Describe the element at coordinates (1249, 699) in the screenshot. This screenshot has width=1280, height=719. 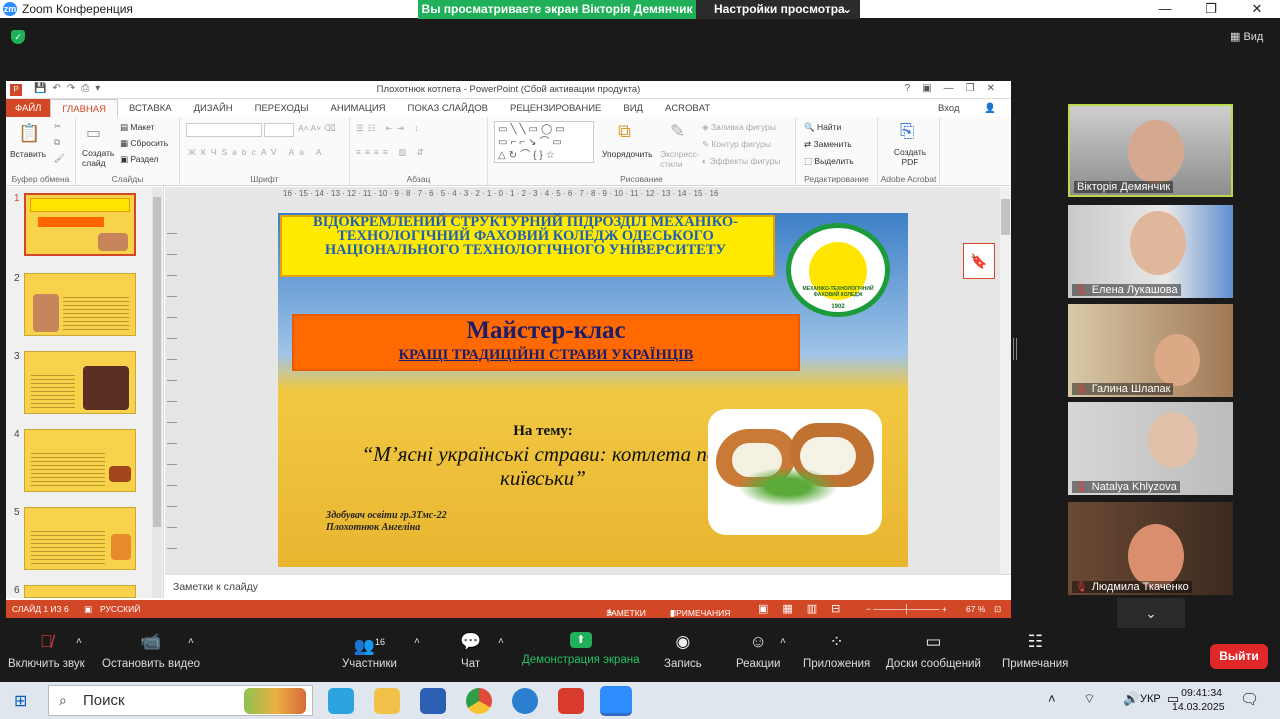
I see `notifications-icon: 🗨` at that location.